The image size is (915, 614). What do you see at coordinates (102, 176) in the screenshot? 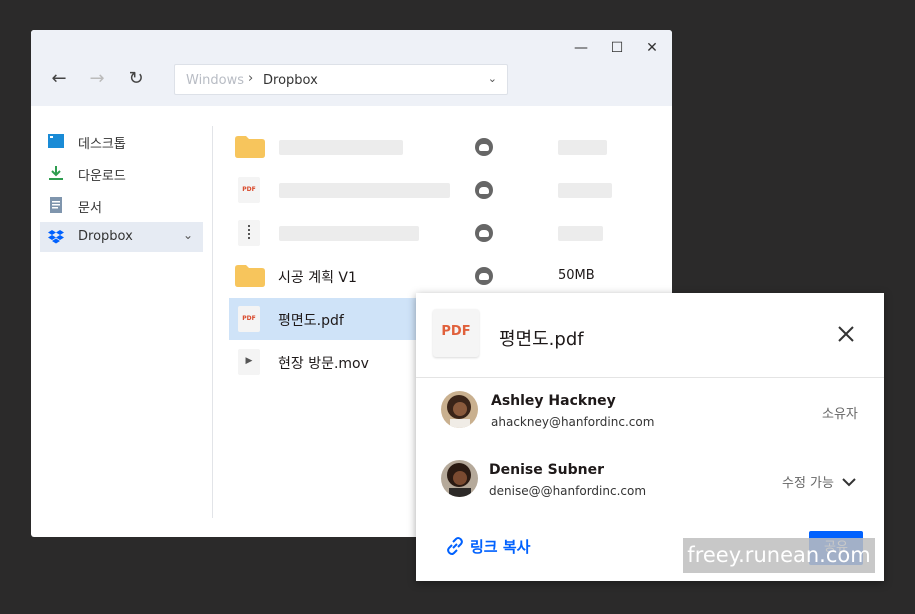
I see `sidebar-item-label: 다운로드` at bounding box center [102, 176].